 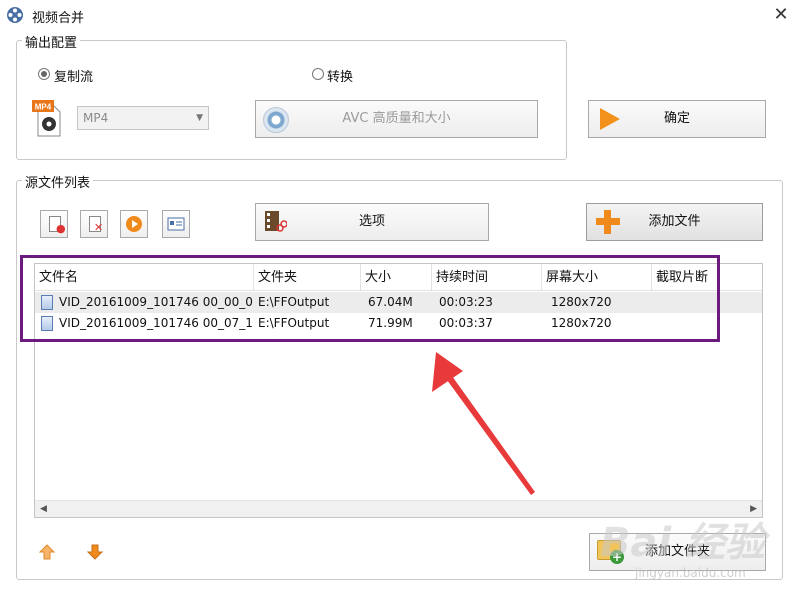 What do you see at coordinates (47, 552) in the screenshot?
I see `move-up-icon` at bounding box center [47, 552].